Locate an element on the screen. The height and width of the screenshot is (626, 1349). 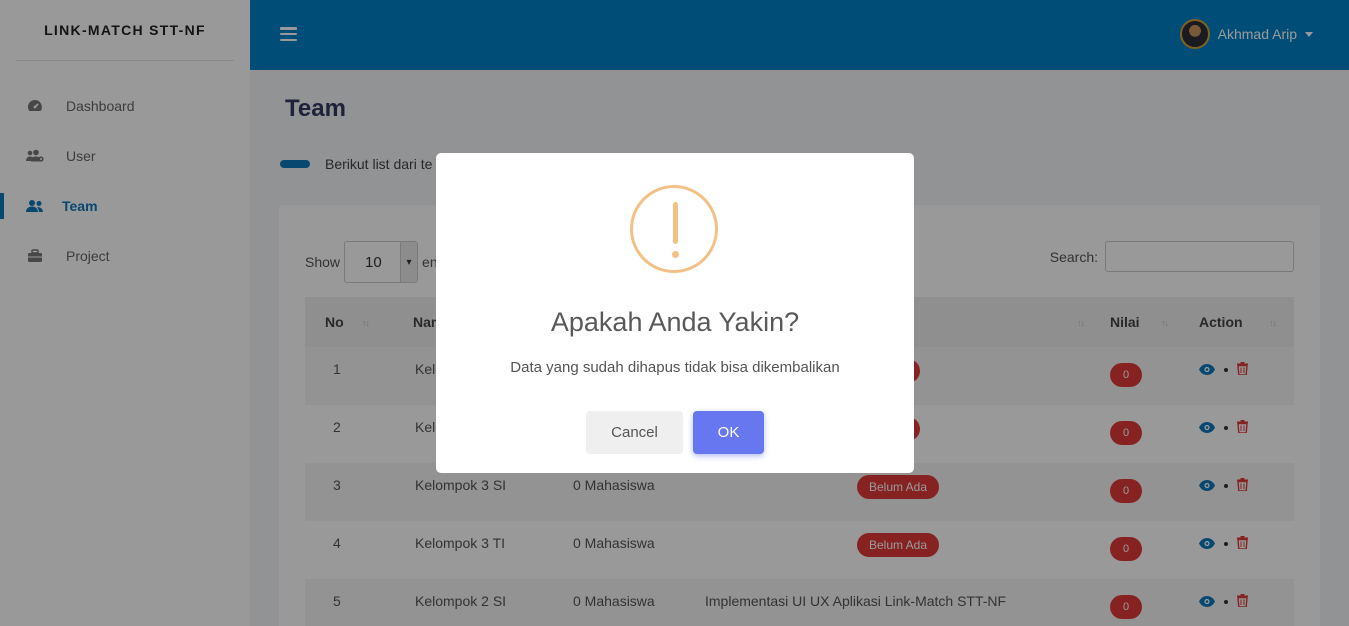
warning-icon is located at coordinates (674, 229).